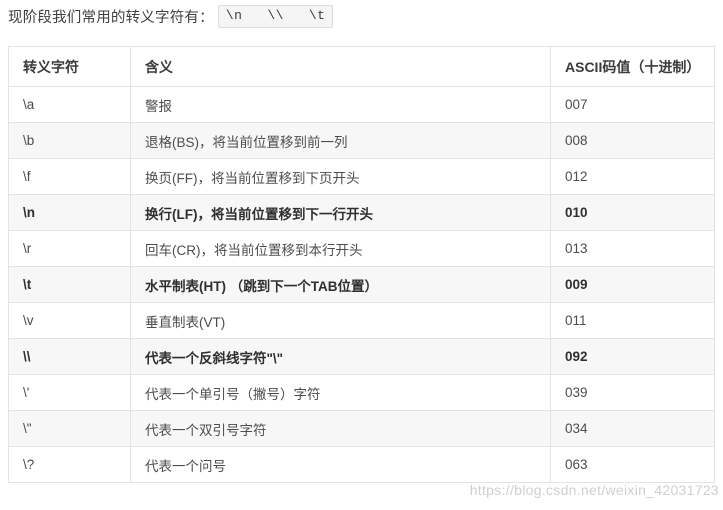  I want to click on cell-escape-char: \t, so click(69, 284).